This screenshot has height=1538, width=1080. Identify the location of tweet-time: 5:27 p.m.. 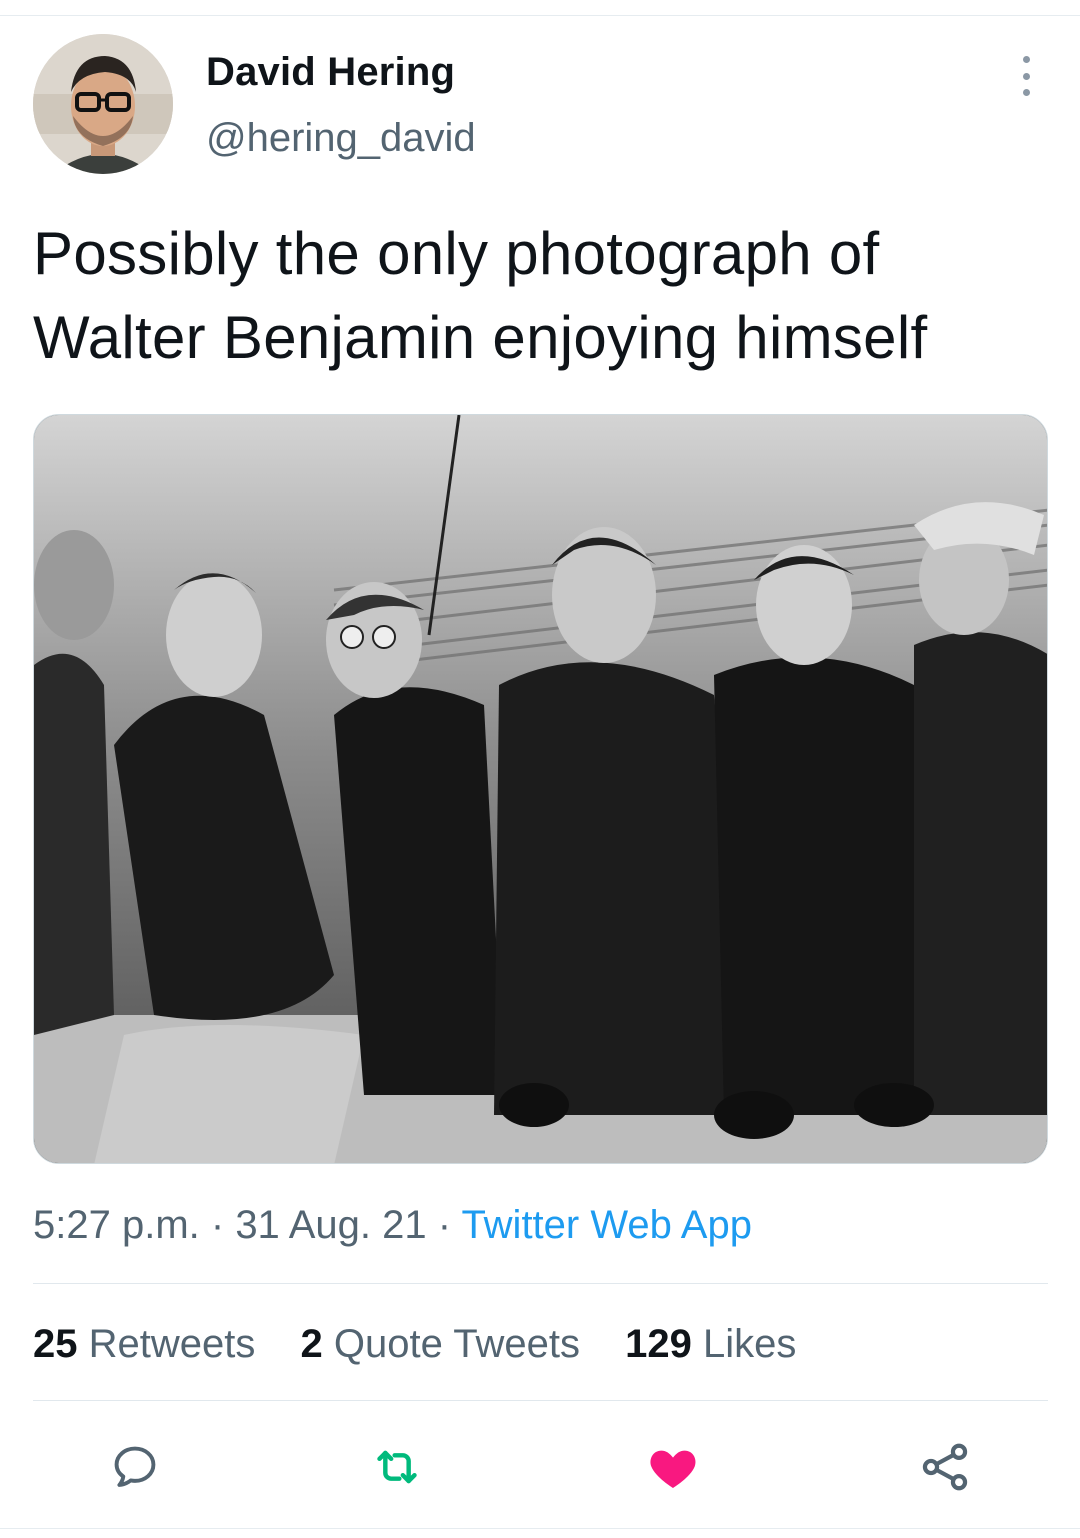
(116, 1225).